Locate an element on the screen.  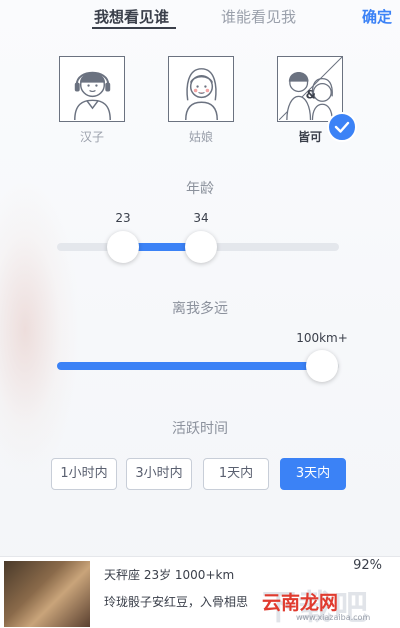
distance-value: 100km+ is located at coordinates (322, 338).